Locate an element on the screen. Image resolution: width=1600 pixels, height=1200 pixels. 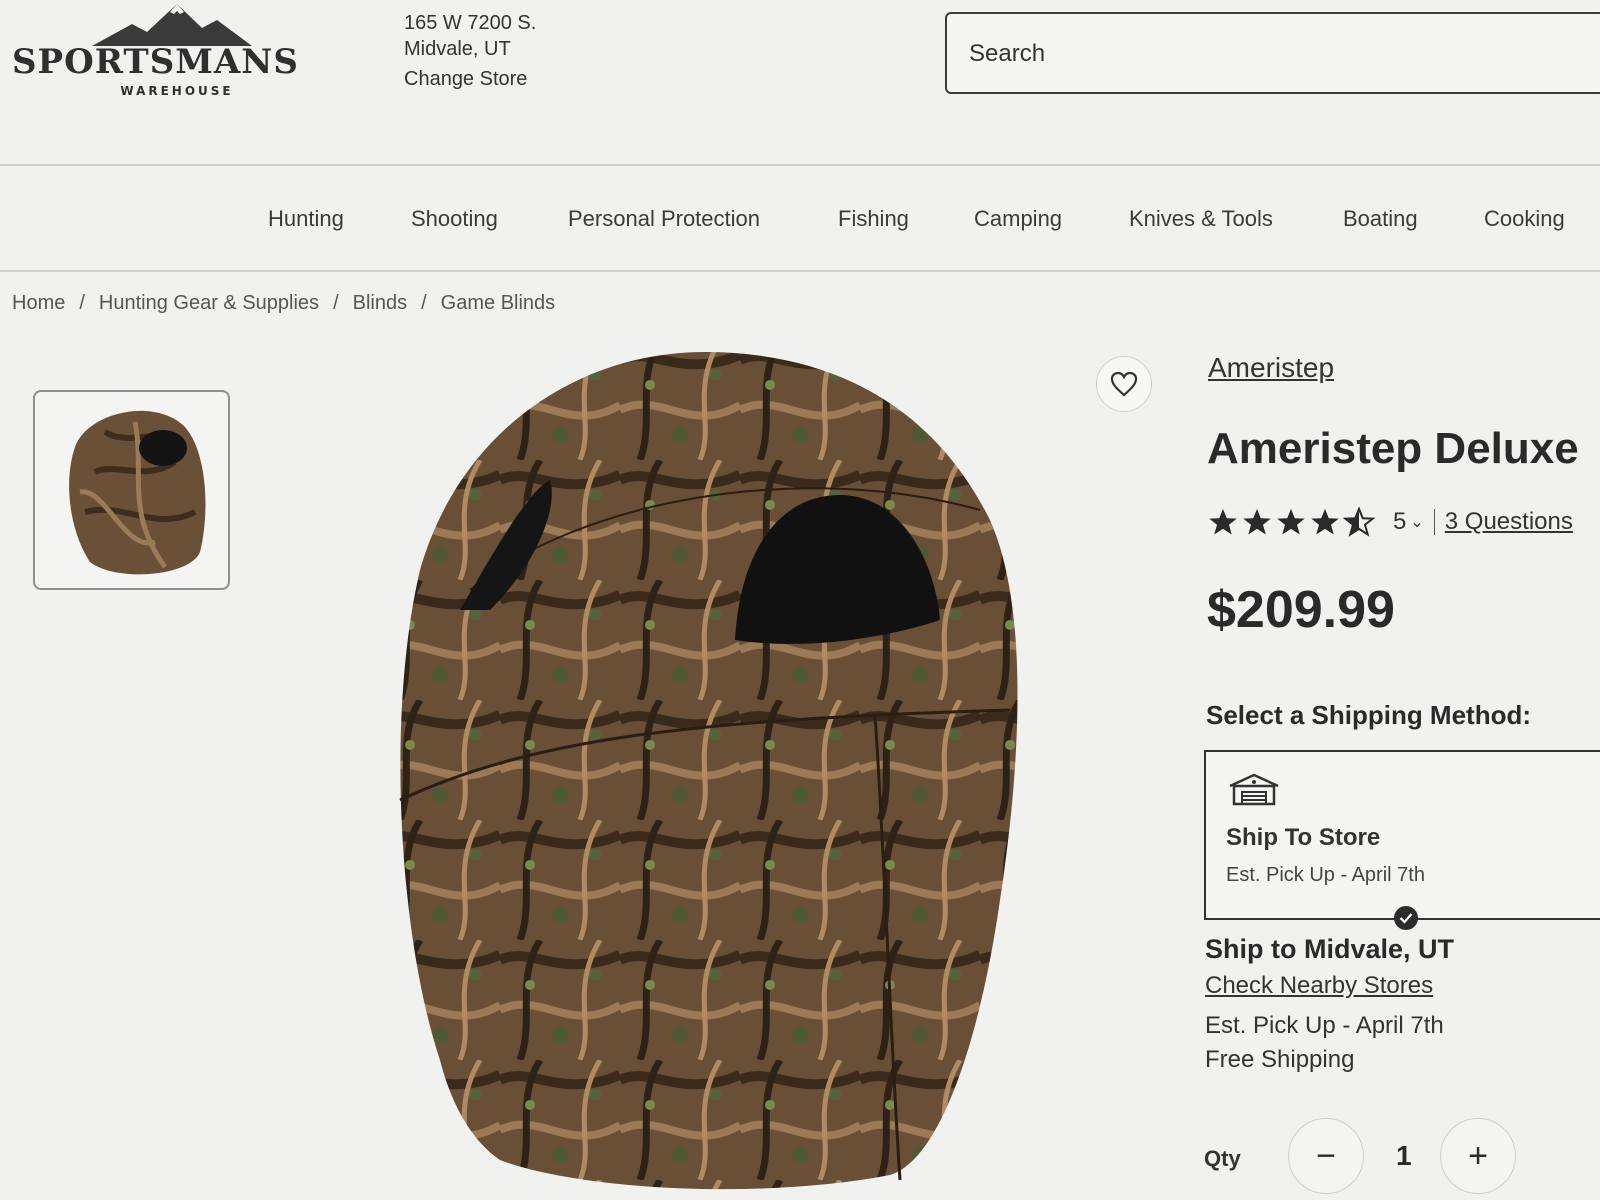
nav-item-personal-protection: Personal Protection is located at coordinates (664, 219).